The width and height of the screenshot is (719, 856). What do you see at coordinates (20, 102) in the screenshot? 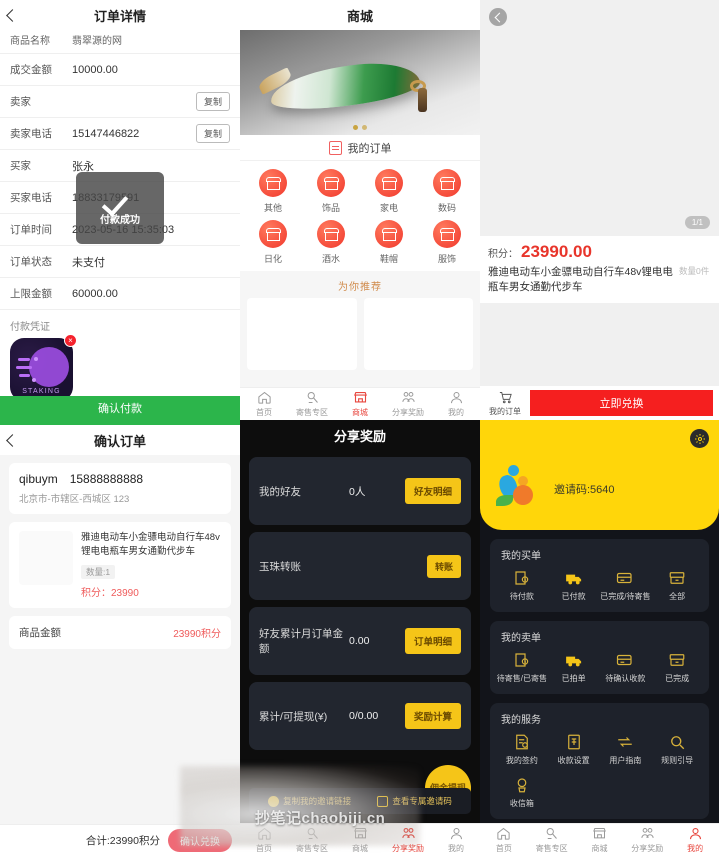
I see `row-label: 卖家` at bounding box center [20, 102].